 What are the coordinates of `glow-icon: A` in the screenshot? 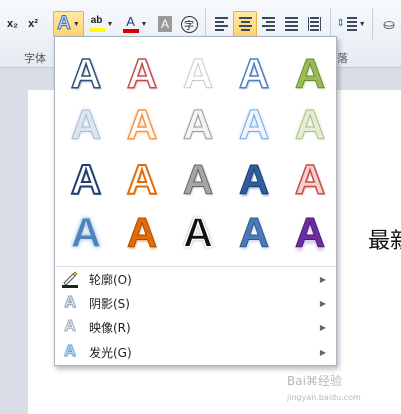 It's located at (70, 352).